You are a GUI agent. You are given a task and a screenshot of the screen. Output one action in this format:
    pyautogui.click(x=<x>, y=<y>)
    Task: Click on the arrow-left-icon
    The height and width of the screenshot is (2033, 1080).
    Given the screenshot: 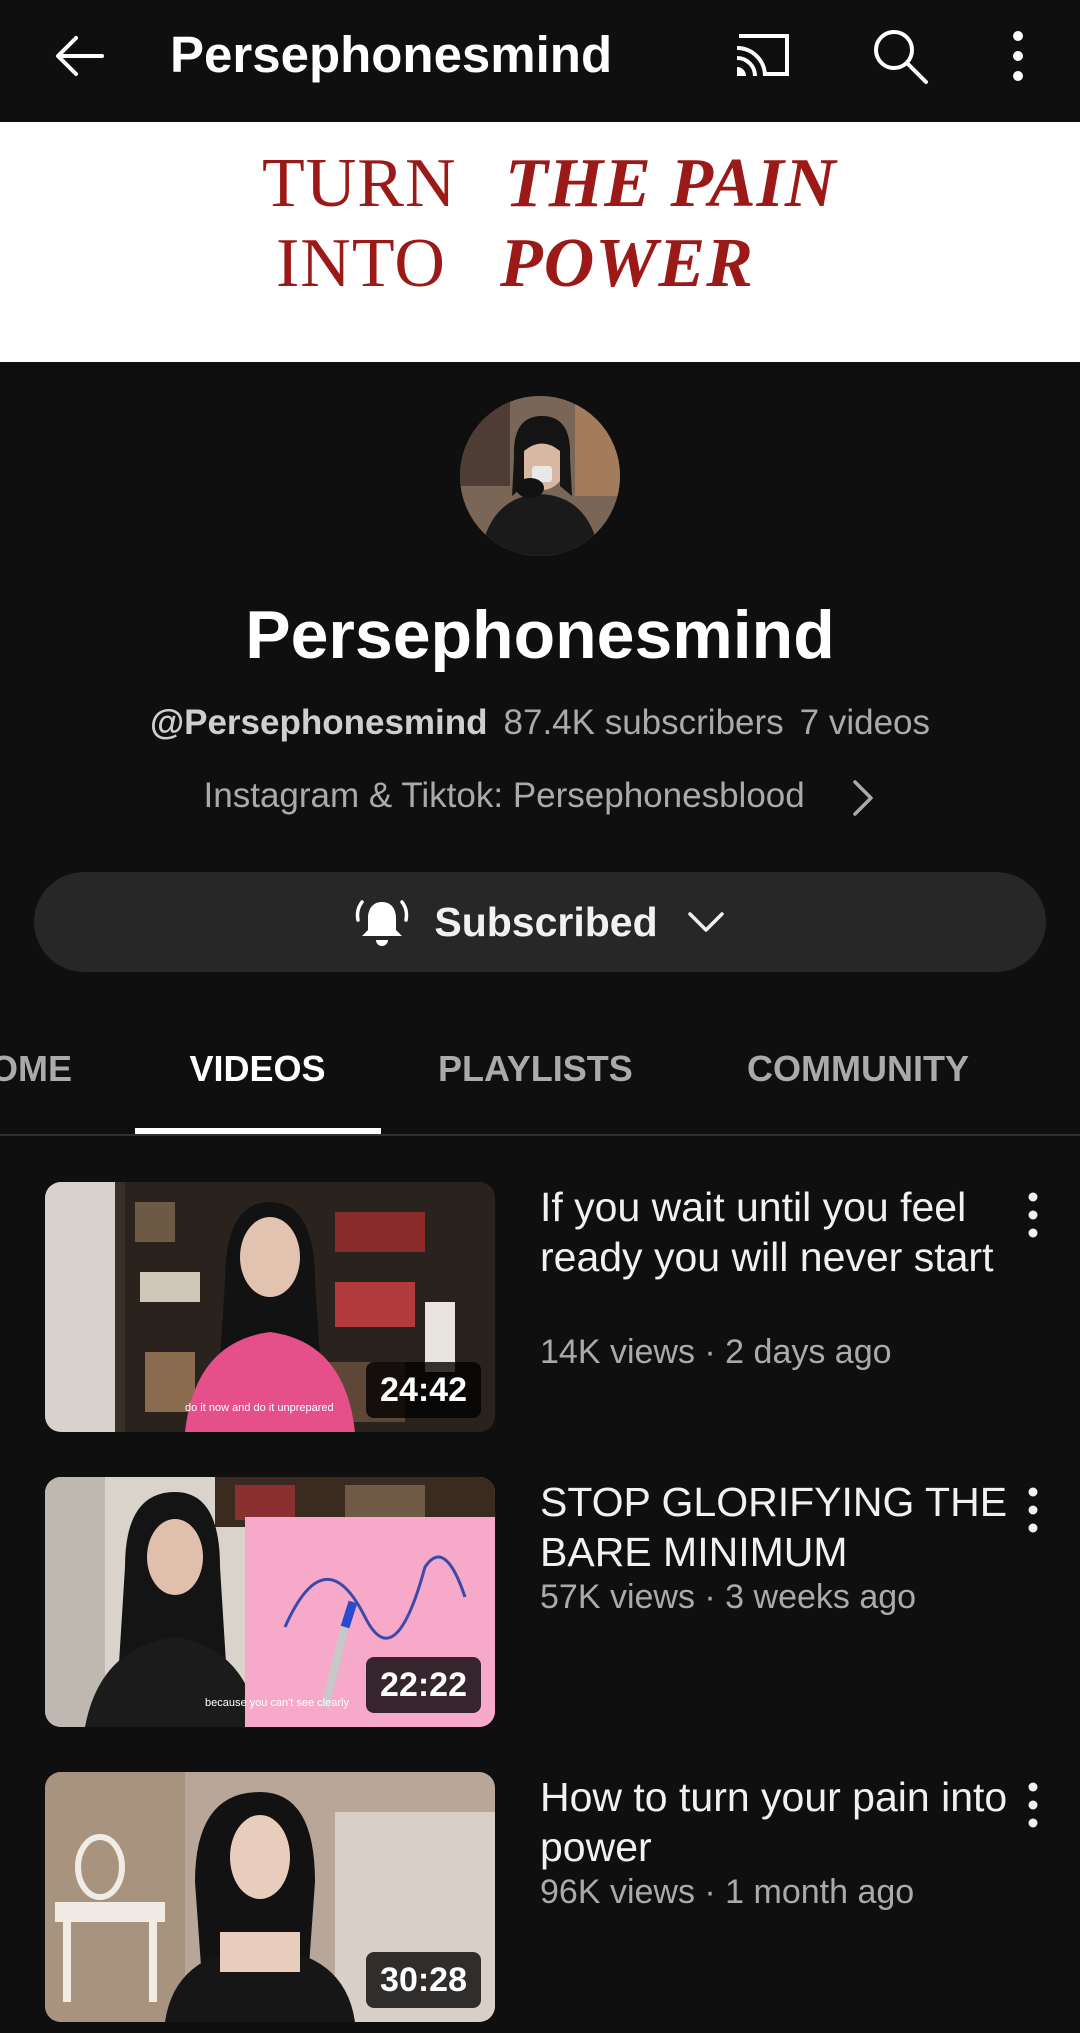 What is the action you would take?
    pyautogui.click(x=80, y=56)
    